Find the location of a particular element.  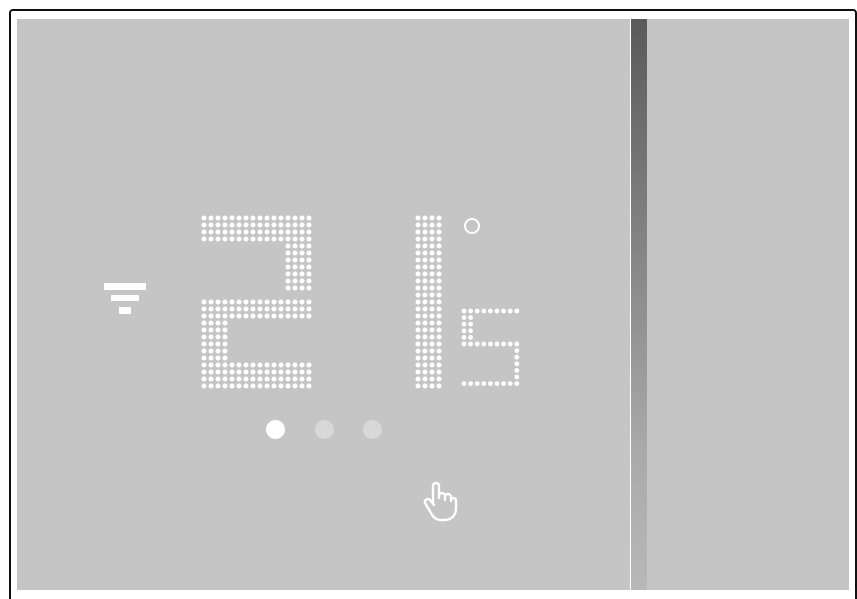

light-strip-divider is located at coordinates (639, 304).